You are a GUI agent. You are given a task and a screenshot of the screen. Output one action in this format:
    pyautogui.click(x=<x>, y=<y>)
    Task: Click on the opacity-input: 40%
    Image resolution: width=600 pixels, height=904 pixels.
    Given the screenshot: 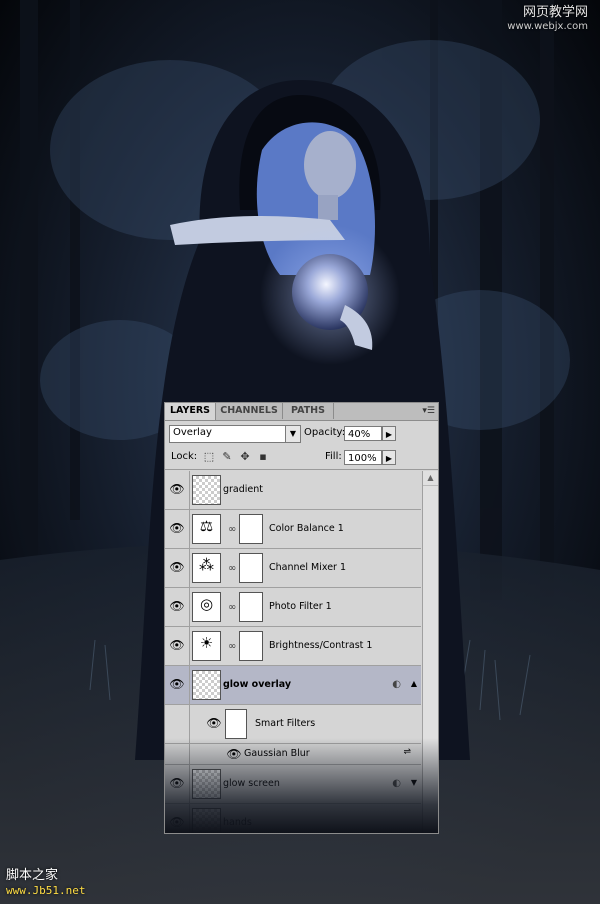 What is the action you would take?
    pyautogui.click(x=363, y=433)
    